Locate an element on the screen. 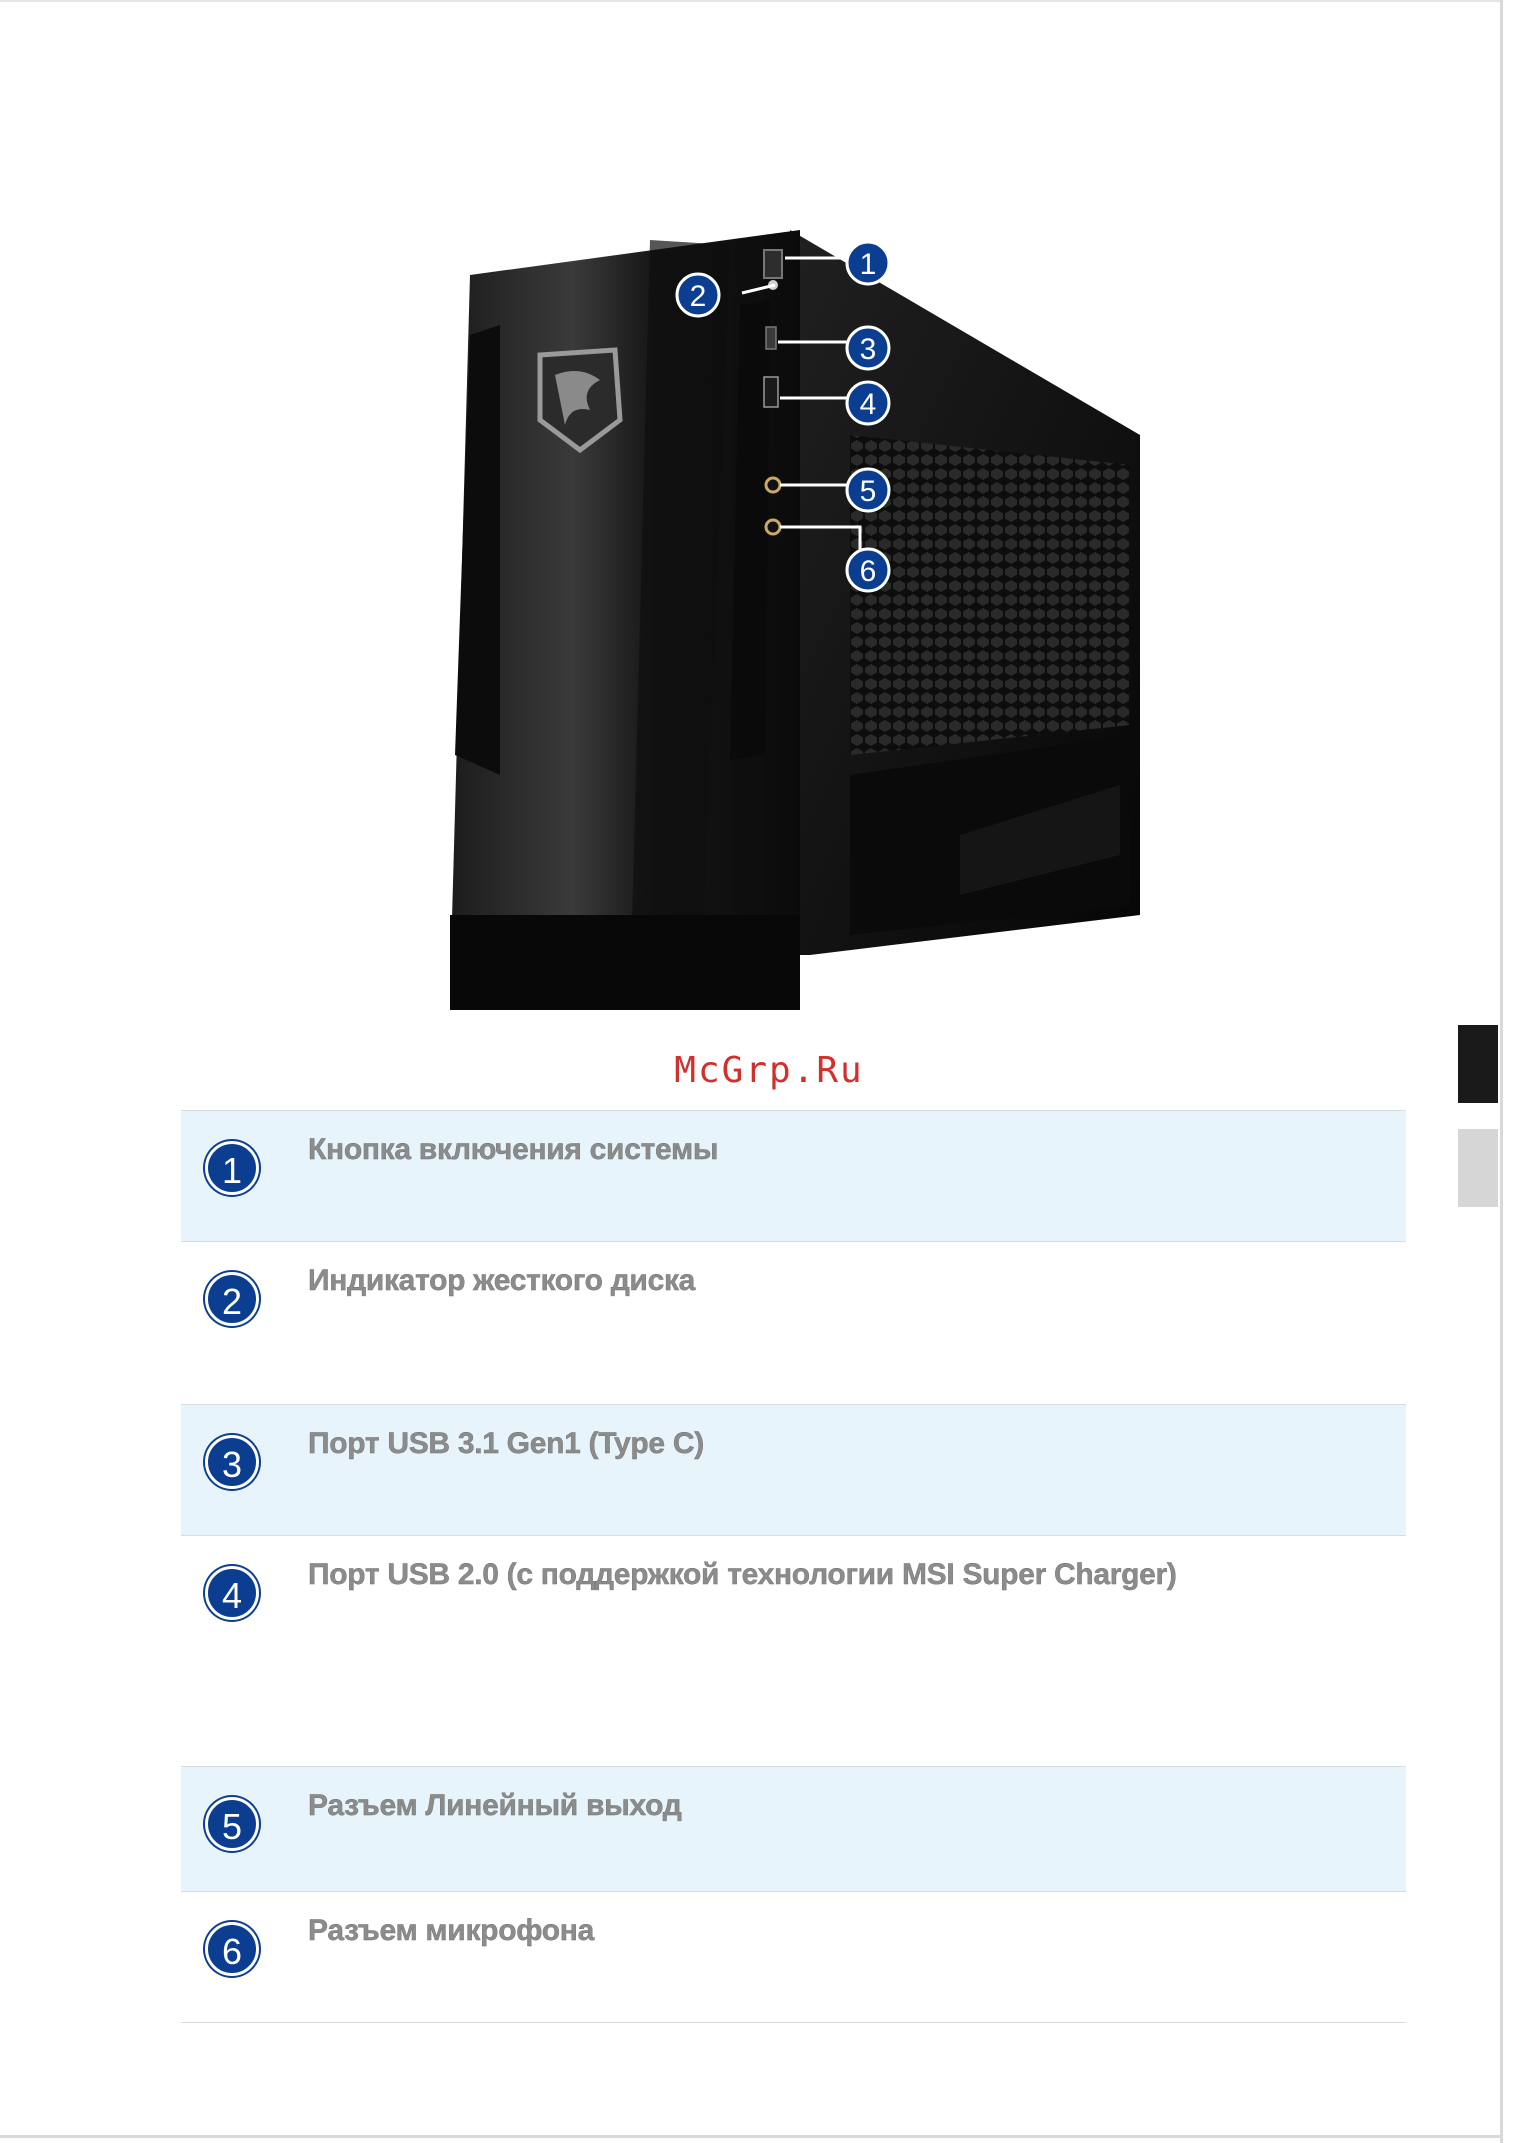 This screenshot has height=2143, width=1538. callout-5: 5 is located at coordinates (868, 490).